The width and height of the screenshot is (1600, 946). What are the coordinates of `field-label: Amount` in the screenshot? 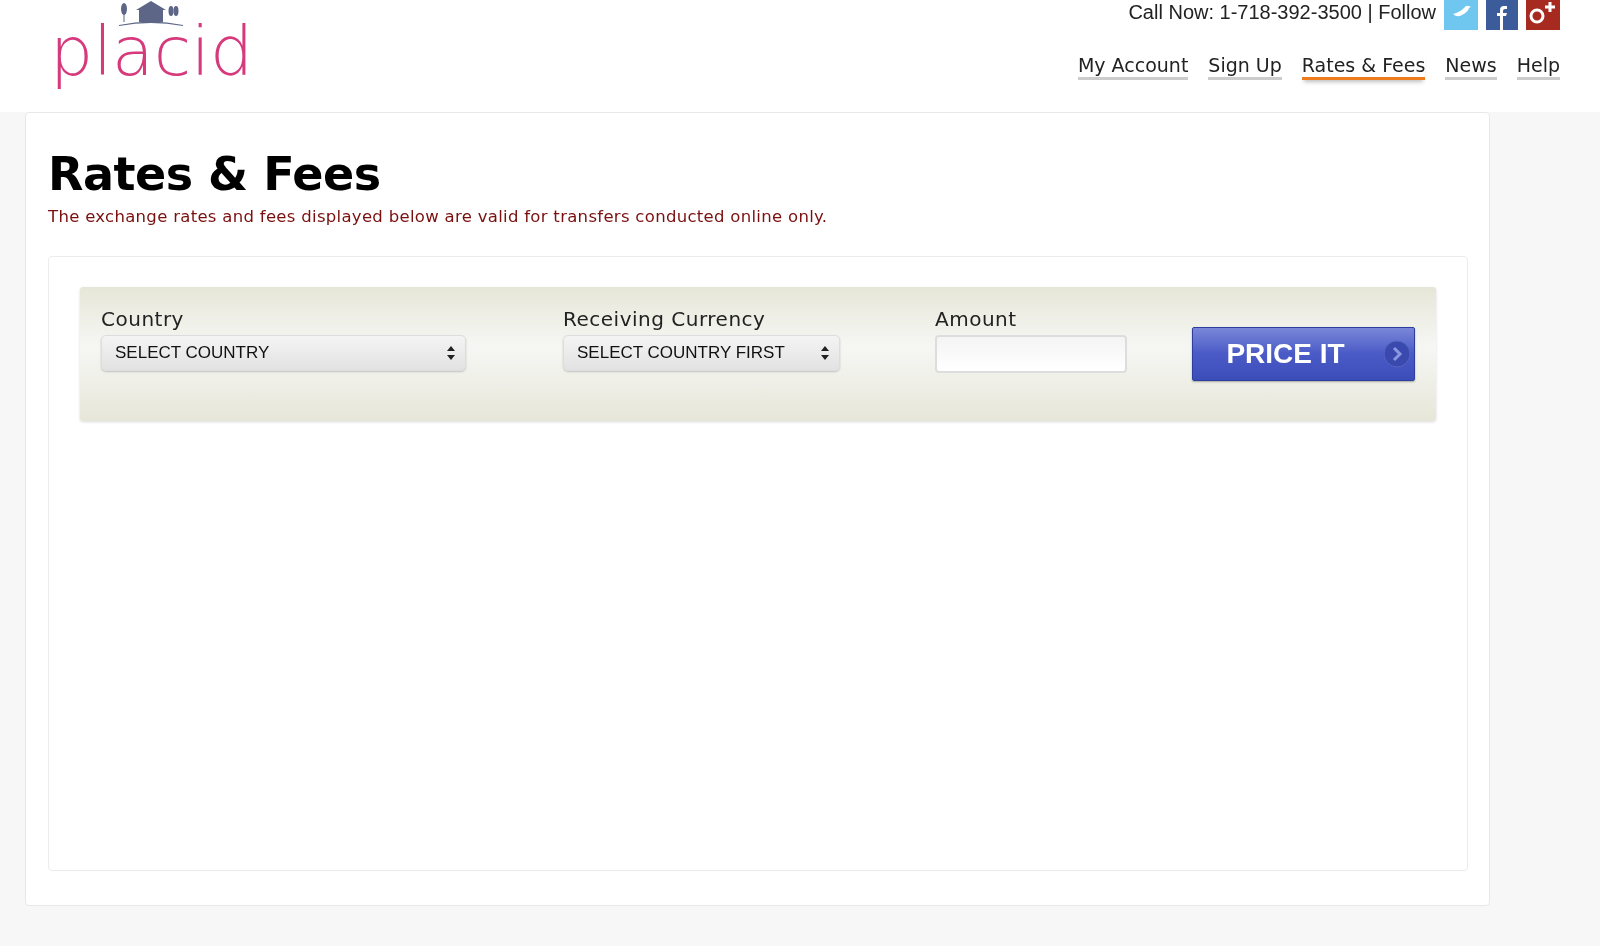 It's located at (976, 319).